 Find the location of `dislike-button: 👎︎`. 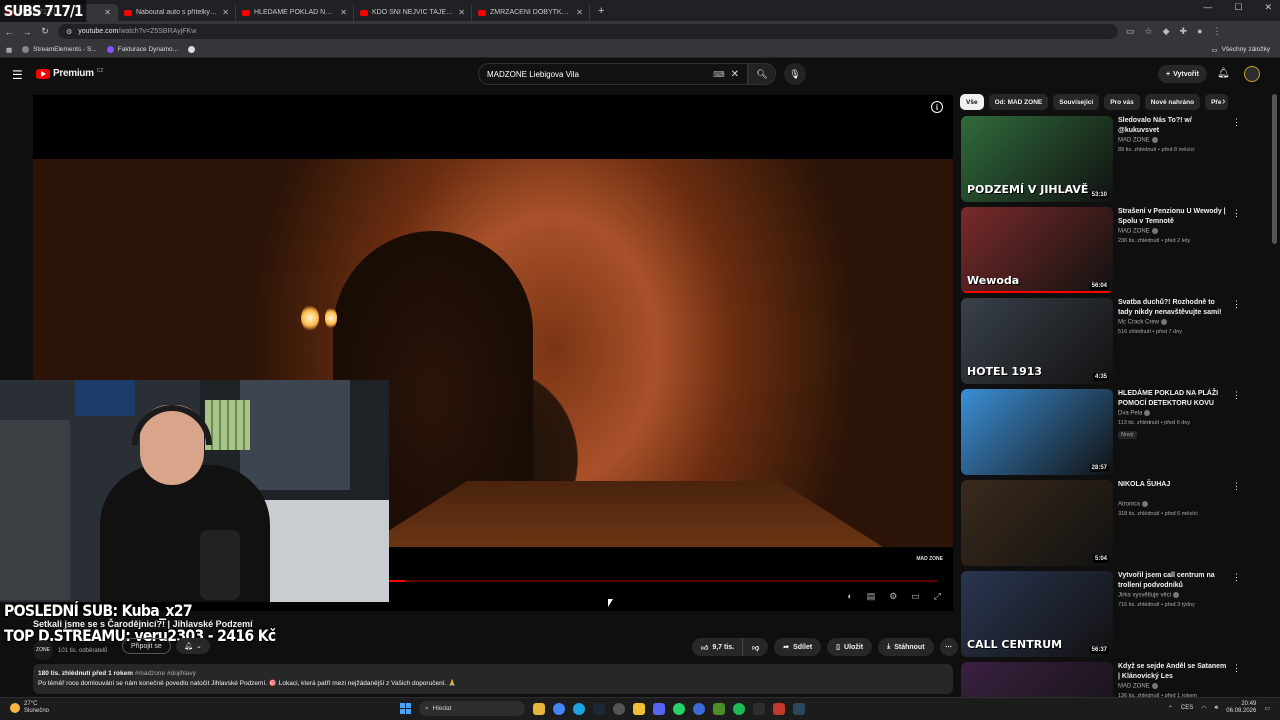

dislike-button: 👎︎ is located at coordinates (756, 647).